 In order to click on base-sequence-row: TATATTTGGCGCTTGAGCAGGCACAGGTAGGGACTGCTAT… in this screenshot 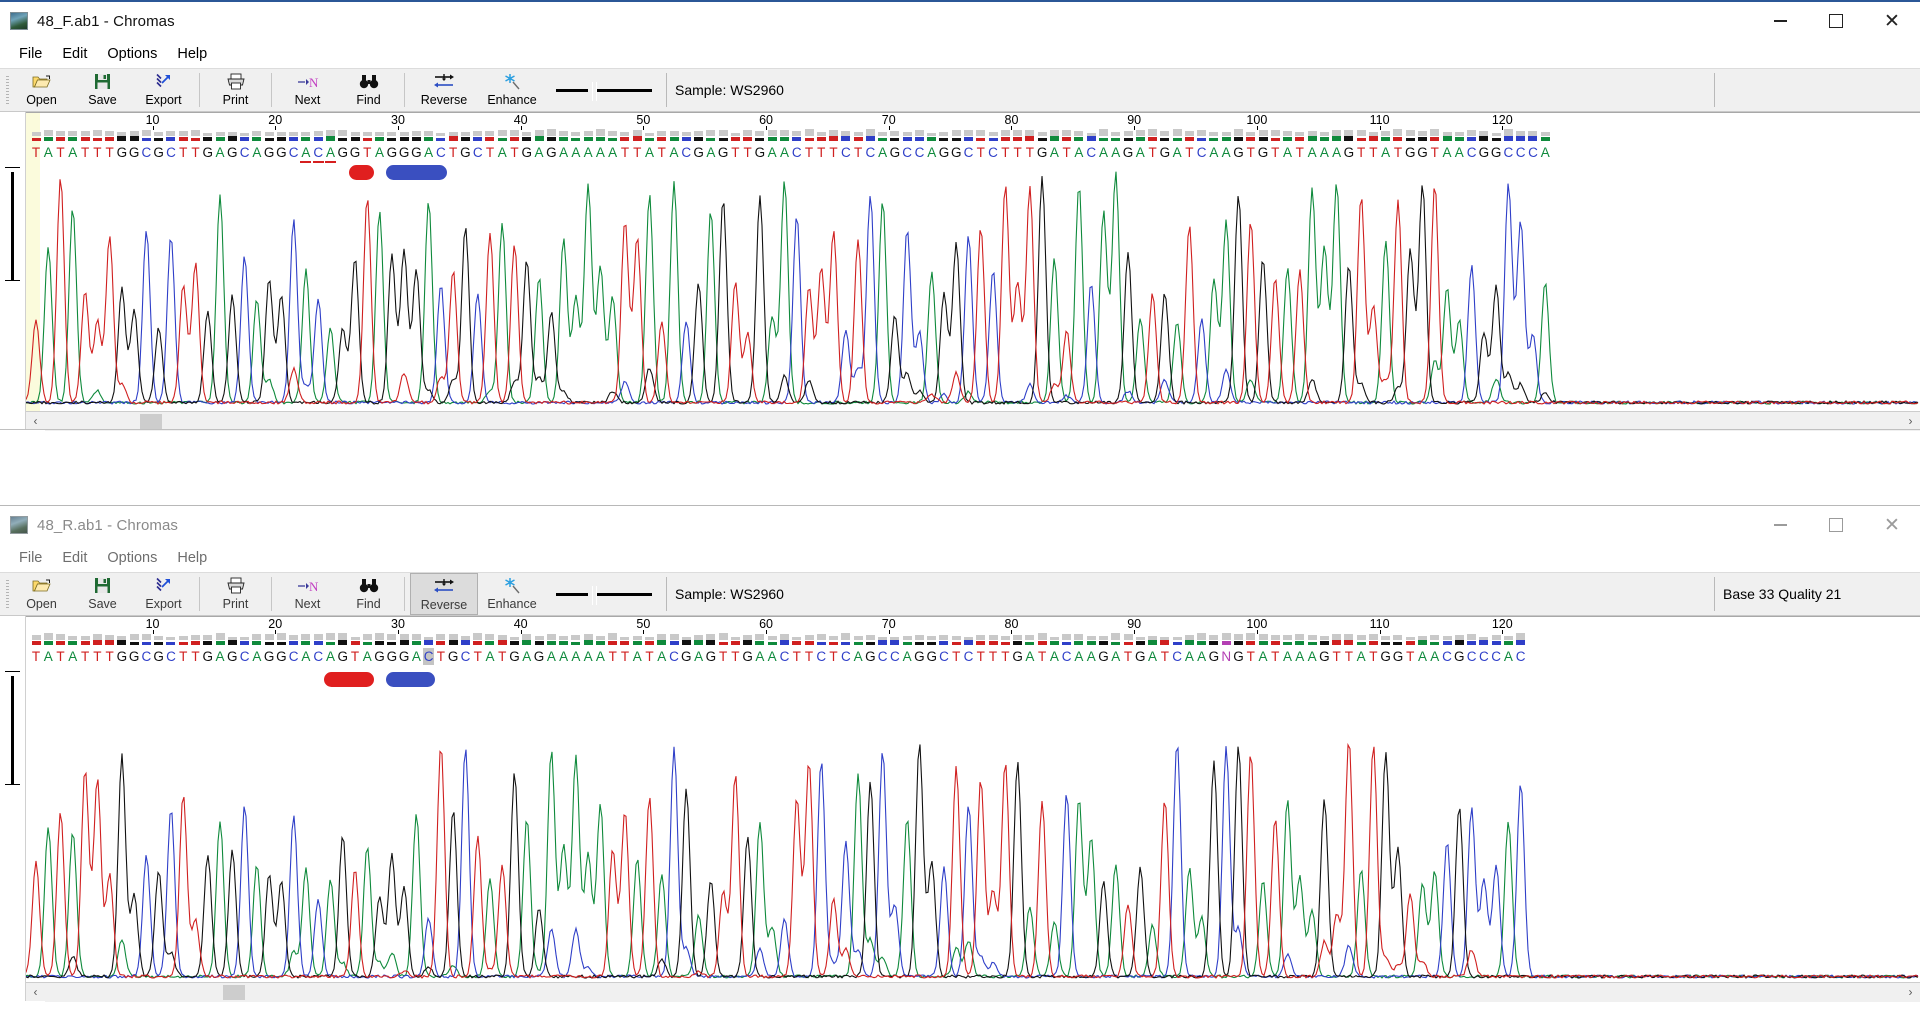, I will do `click(973, 153)`.